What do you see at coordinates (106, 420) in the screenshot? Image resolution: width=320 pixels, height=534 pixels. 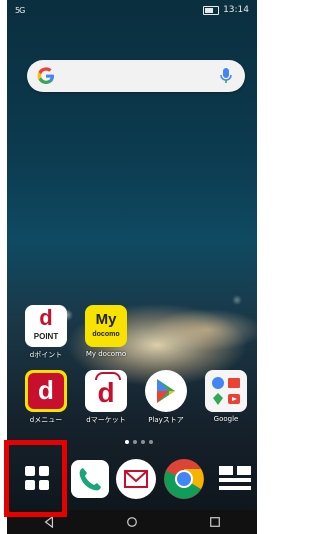 I see `app-label-dmarket: dマーケット` at bounding box center [106, 420].